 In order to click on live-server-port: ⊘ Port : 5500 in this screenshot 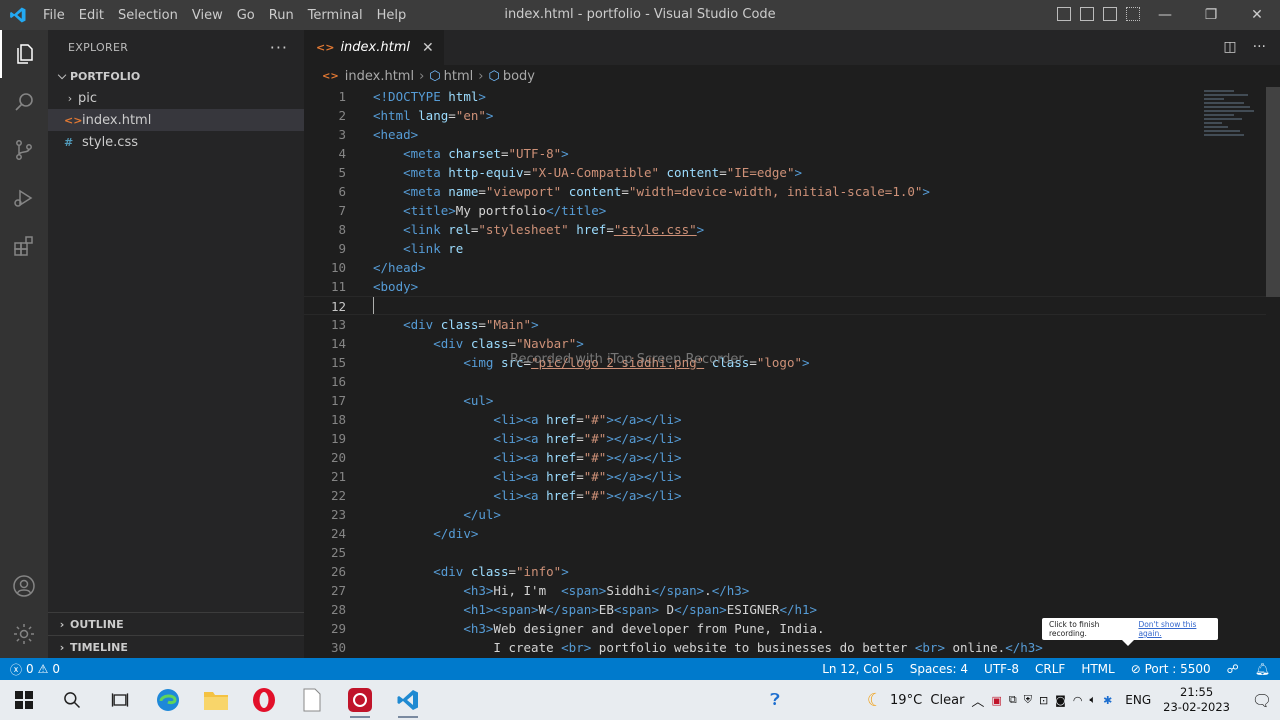, I will do `click(1171, 669)`.